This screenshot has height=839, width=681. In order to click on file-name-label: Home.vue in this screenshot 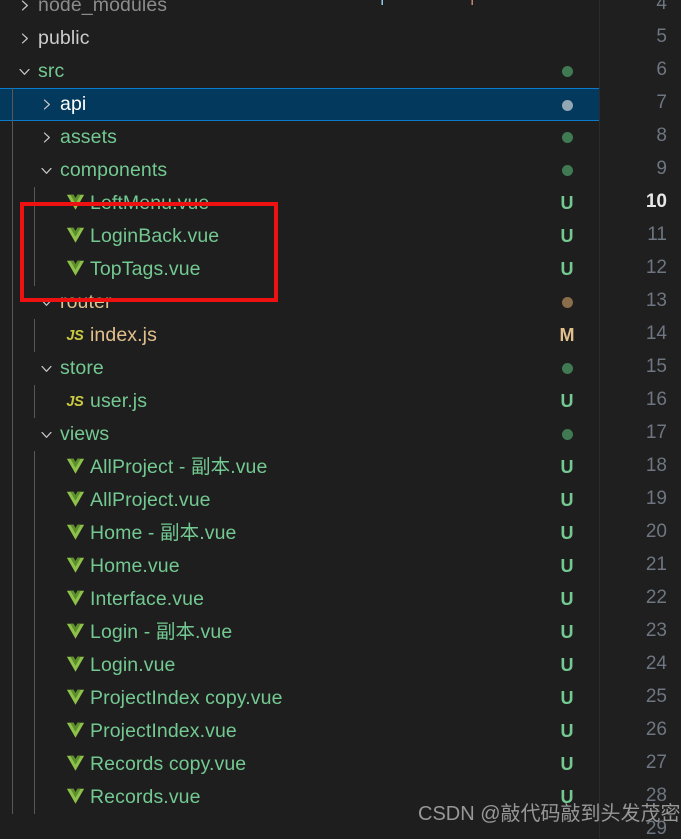, I will do `click(135, 566)`.